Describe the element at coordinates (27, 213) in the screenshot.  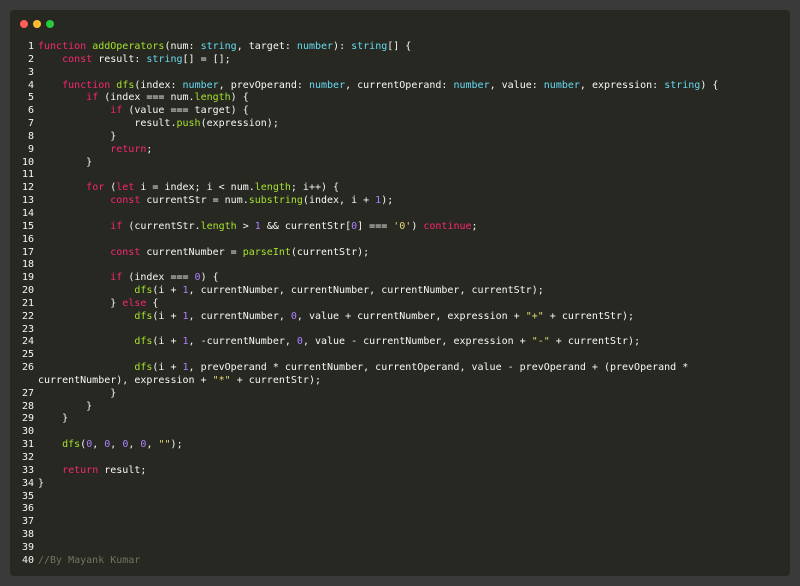
I see `line-number: 14` at that location.